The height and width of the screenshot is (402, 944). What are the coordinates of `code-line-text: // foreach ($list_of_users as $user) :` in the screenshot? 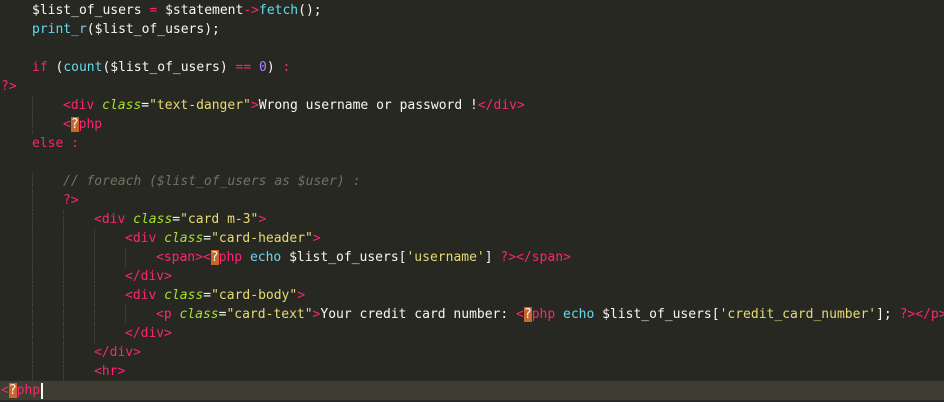 It's located at (211, 181).